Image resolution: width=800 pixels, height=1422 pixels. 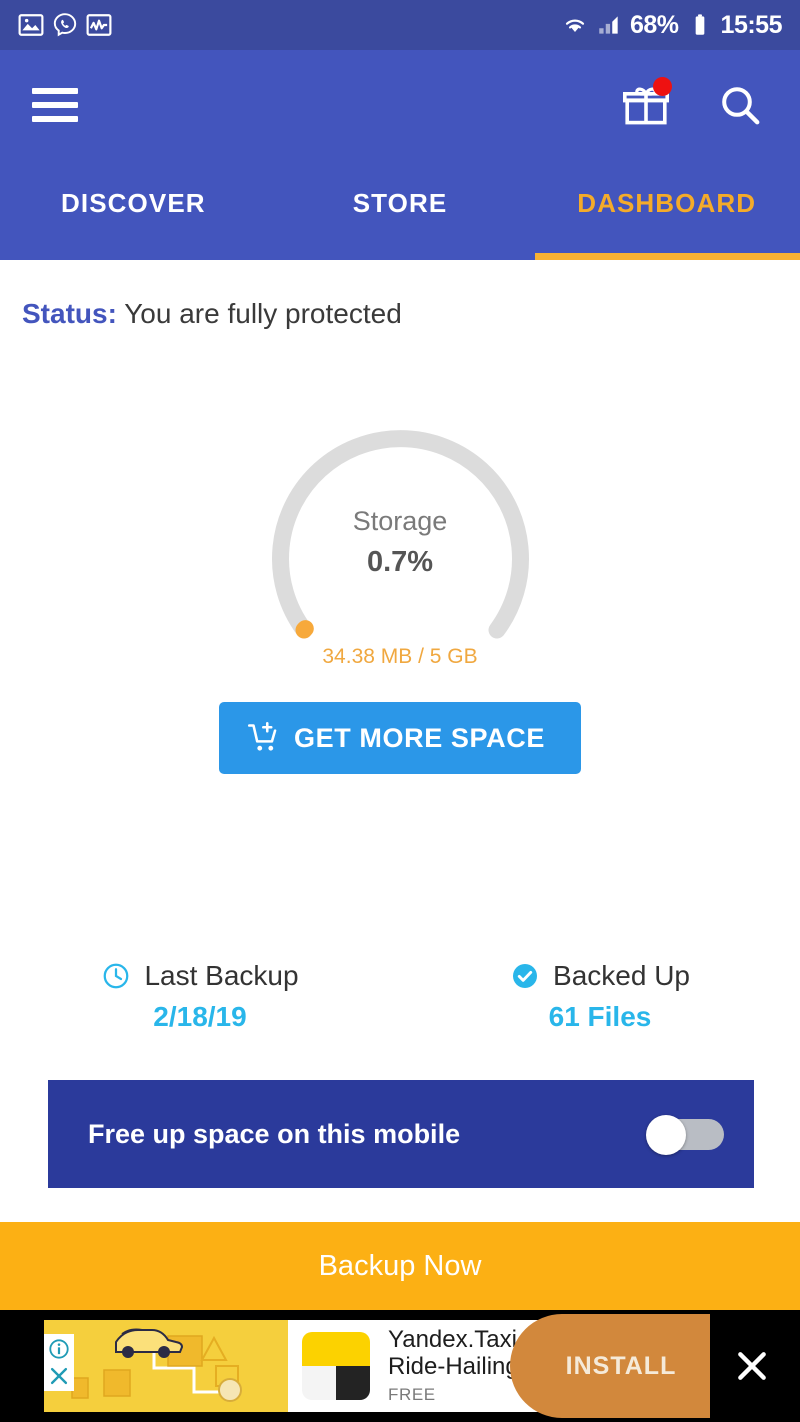 I want to click on app-header: DISCOVER STORE DASHBOARD, so click(x=400, y=155).